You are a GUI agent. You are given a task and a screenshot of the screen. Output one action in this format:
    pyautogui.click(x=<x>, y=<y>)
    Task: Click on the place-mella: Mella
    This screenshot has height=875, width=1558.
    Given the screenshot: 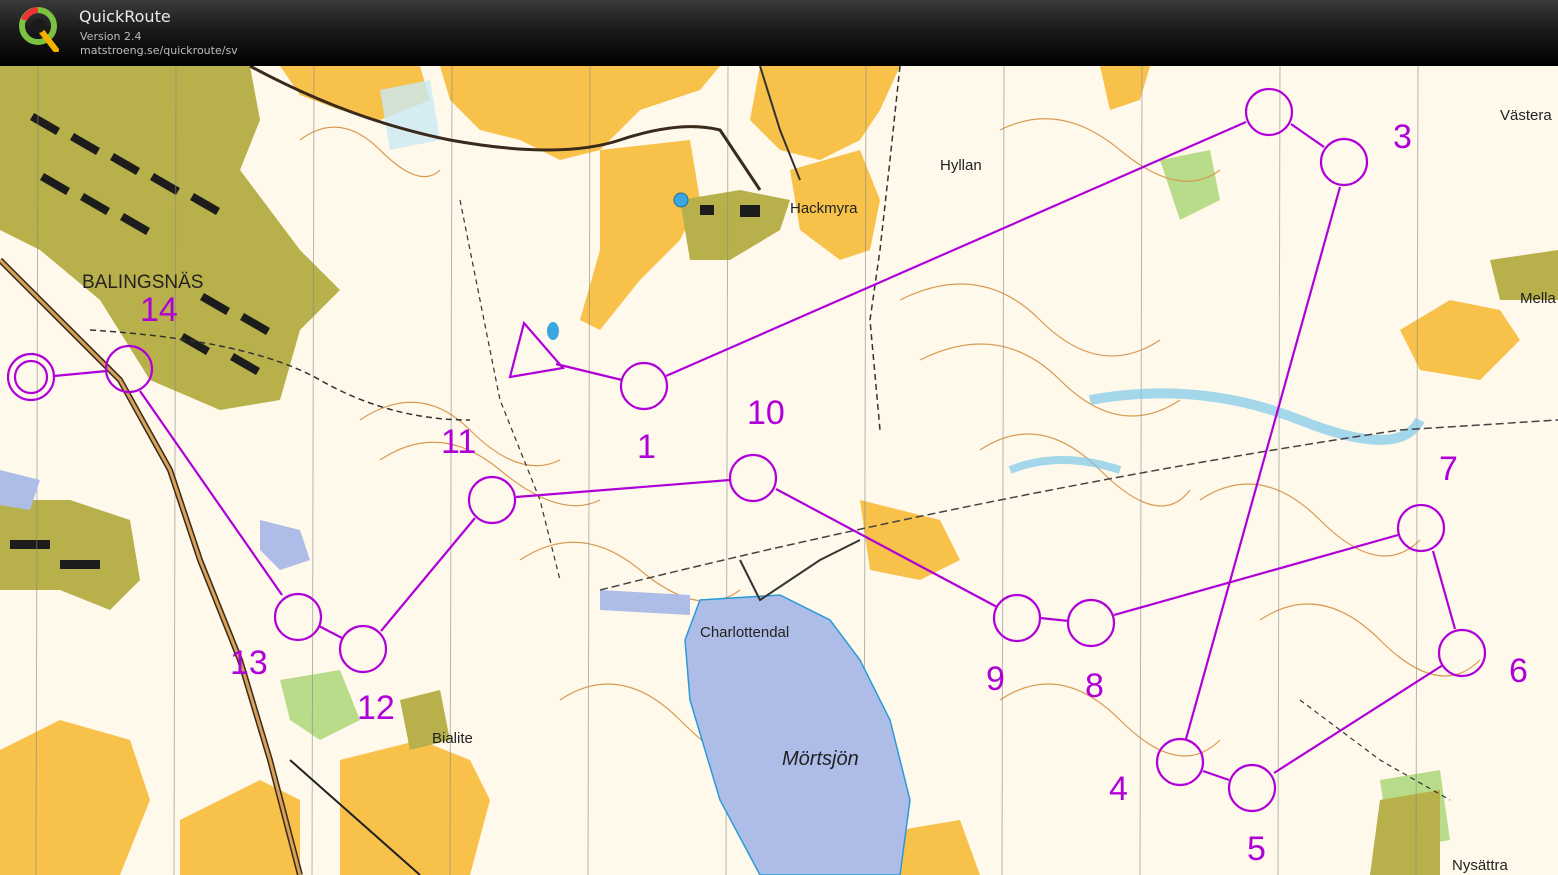 What is the action you would take?
    pyautogui.click(x=1538, y=298)
    